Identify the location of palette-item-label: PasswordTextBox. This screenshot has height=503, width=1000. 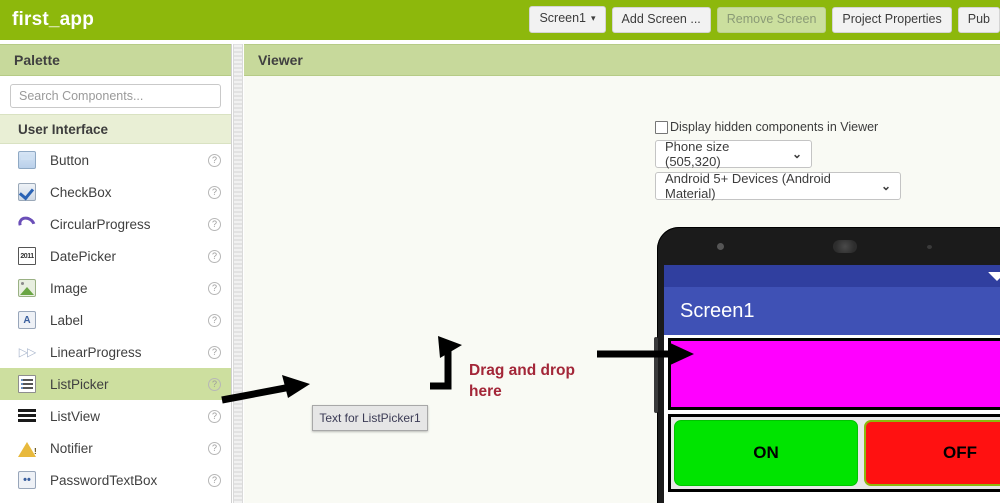
(104, 480).